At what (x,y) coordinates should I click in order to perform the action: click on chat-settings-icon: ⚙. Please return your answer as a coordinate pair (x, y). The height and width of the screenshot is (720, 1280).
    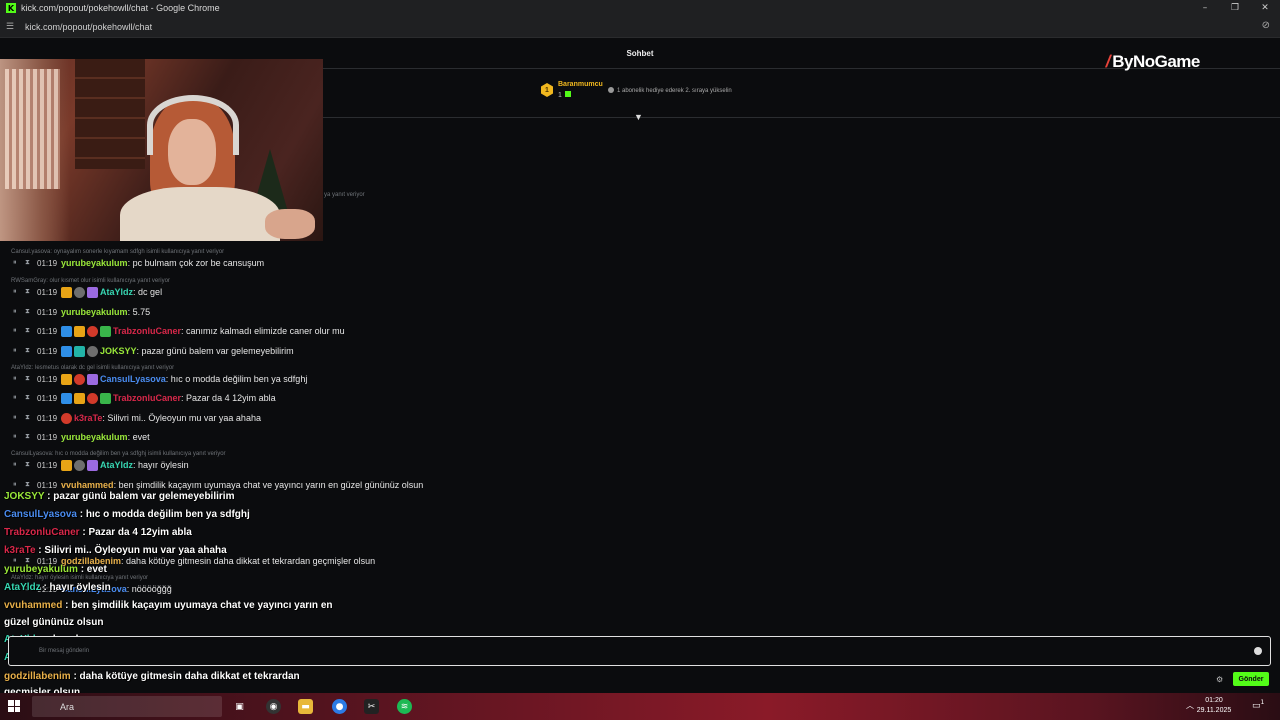
    Looking at the image, I should click on (1219, 679).